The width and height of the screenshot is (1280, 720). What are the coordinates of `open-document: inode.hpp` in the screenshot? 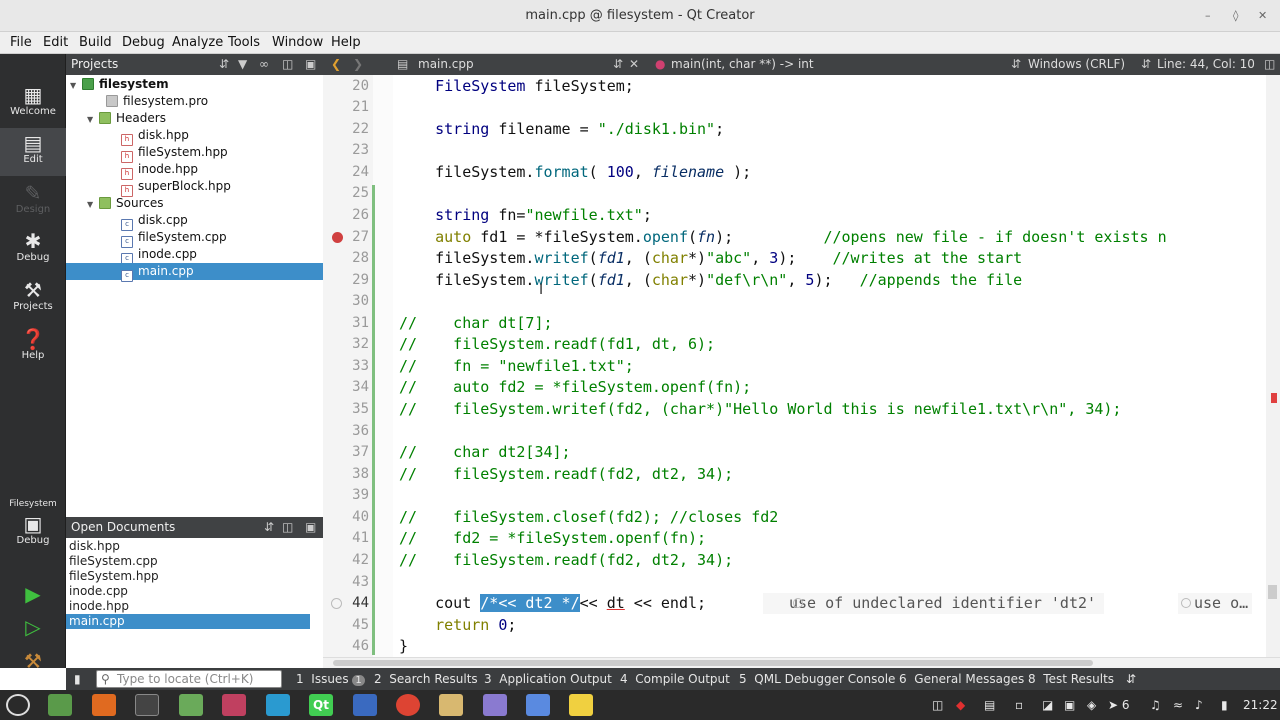 It's located at (188, 606).